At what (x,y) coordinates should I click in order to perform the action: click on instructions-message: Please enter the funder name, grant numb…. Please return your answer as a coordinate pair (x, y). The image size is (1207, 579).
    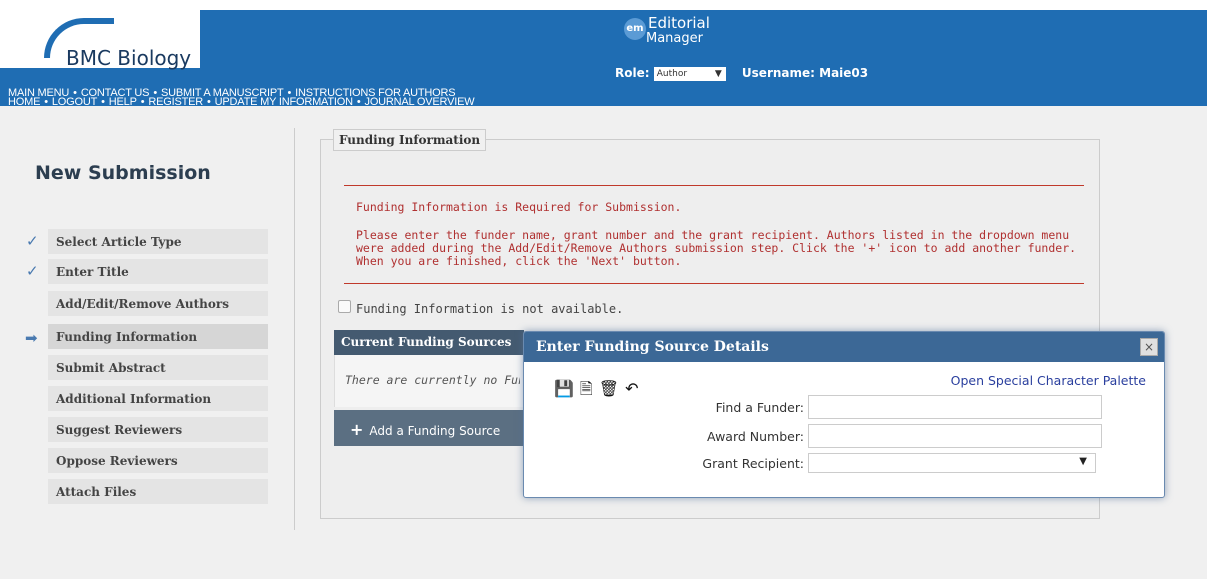
    Looking at the image, I should click on (716, 248).